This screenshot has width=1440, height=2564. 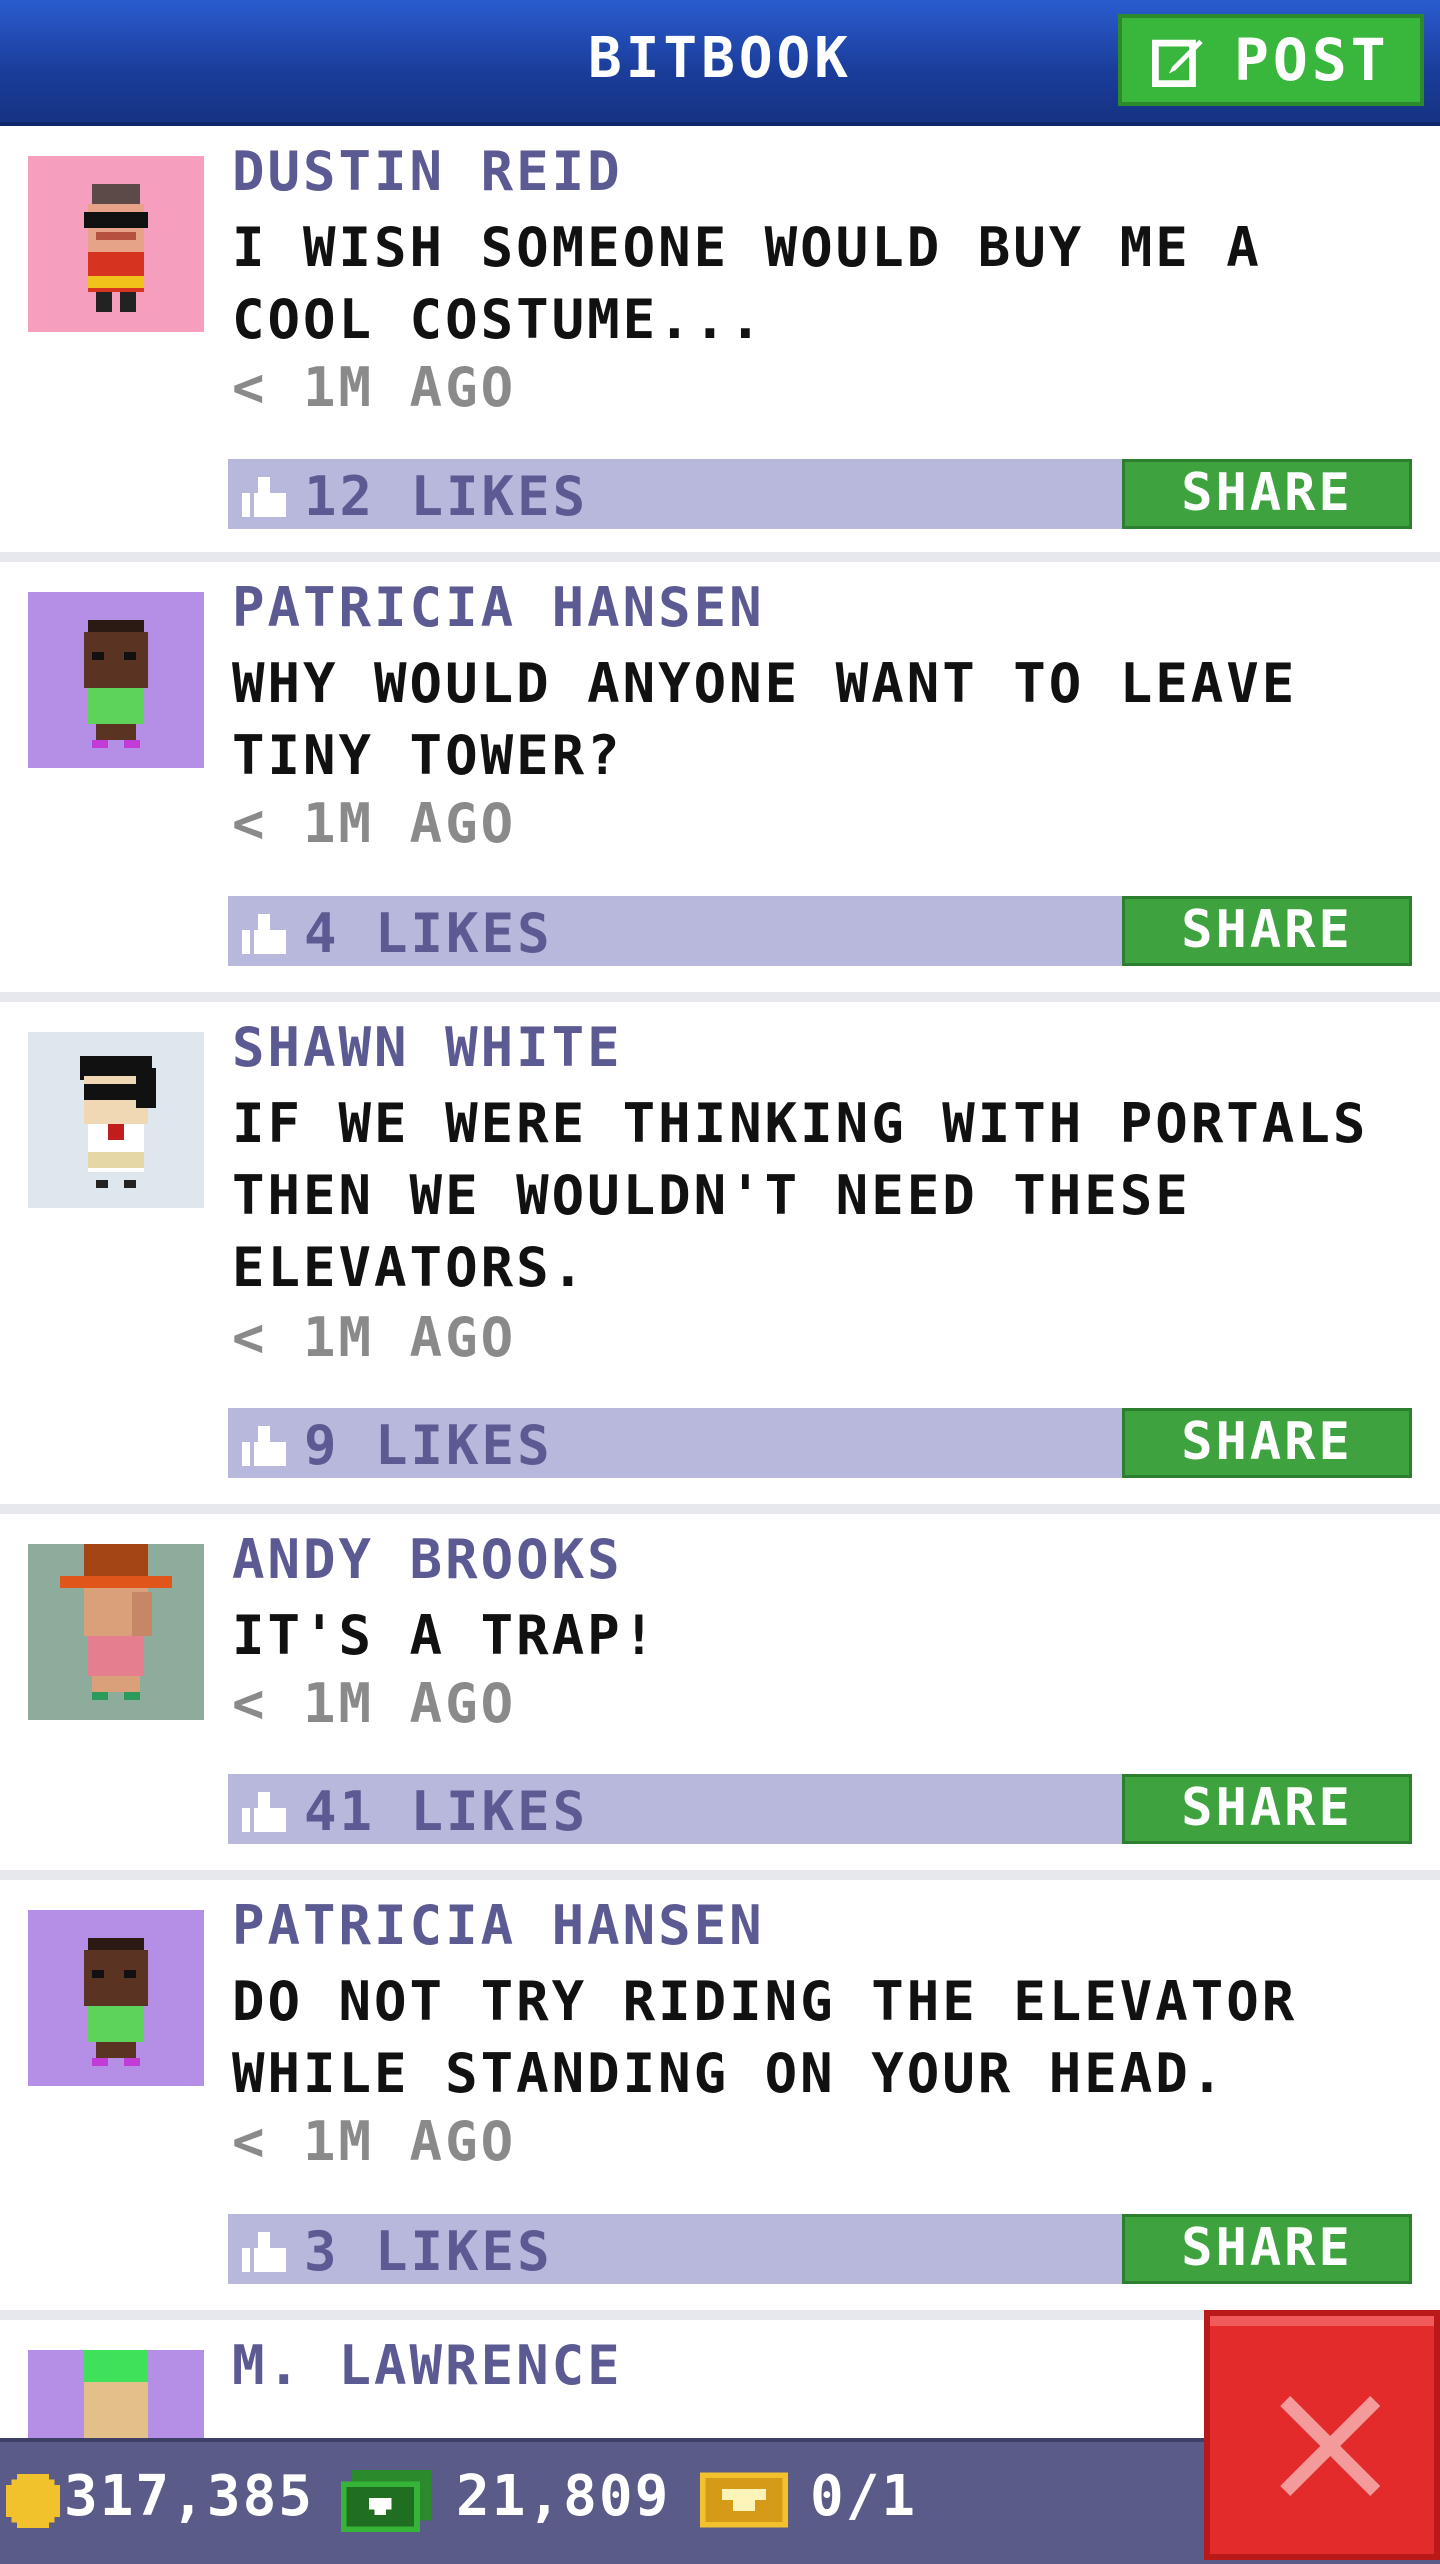 What do you see at coordinates (446, 496) in the screenshot?
I see `like-count: 12 LIKES` at bounding box center [446, 496].